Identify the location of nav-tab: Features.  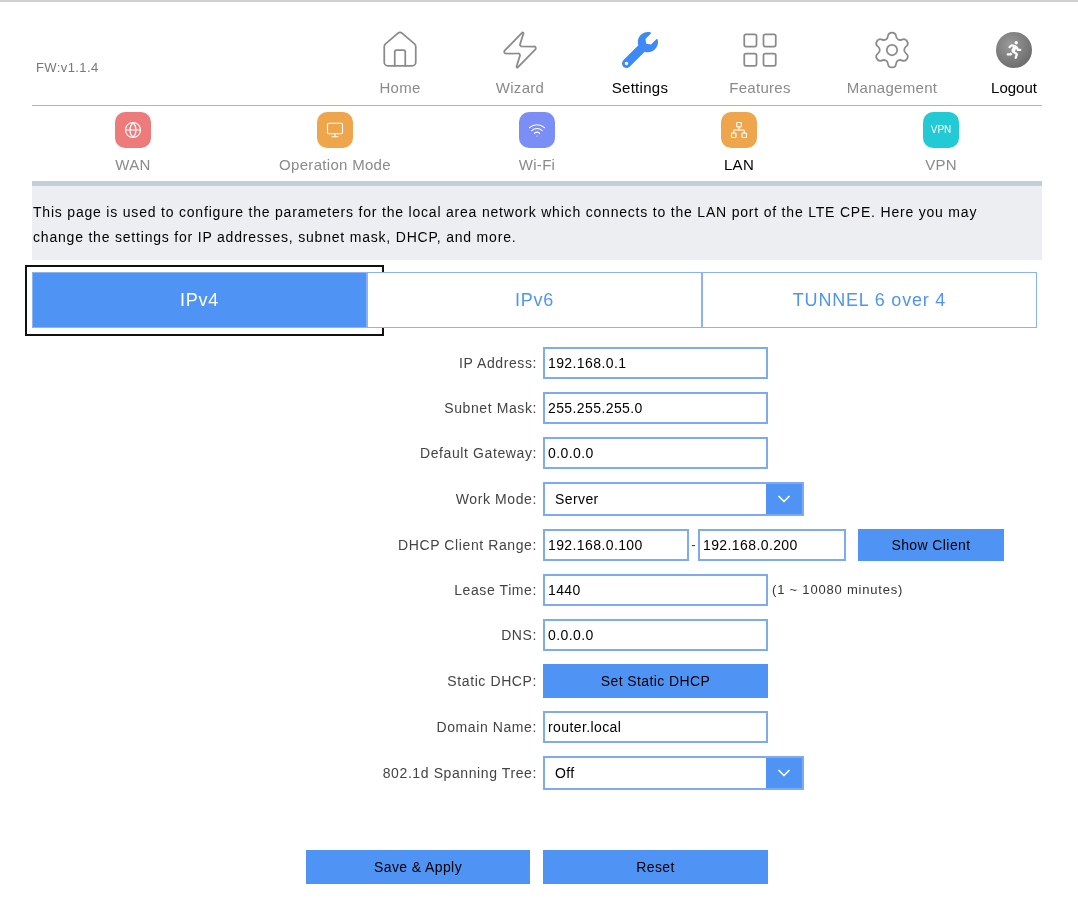
(760, 63).